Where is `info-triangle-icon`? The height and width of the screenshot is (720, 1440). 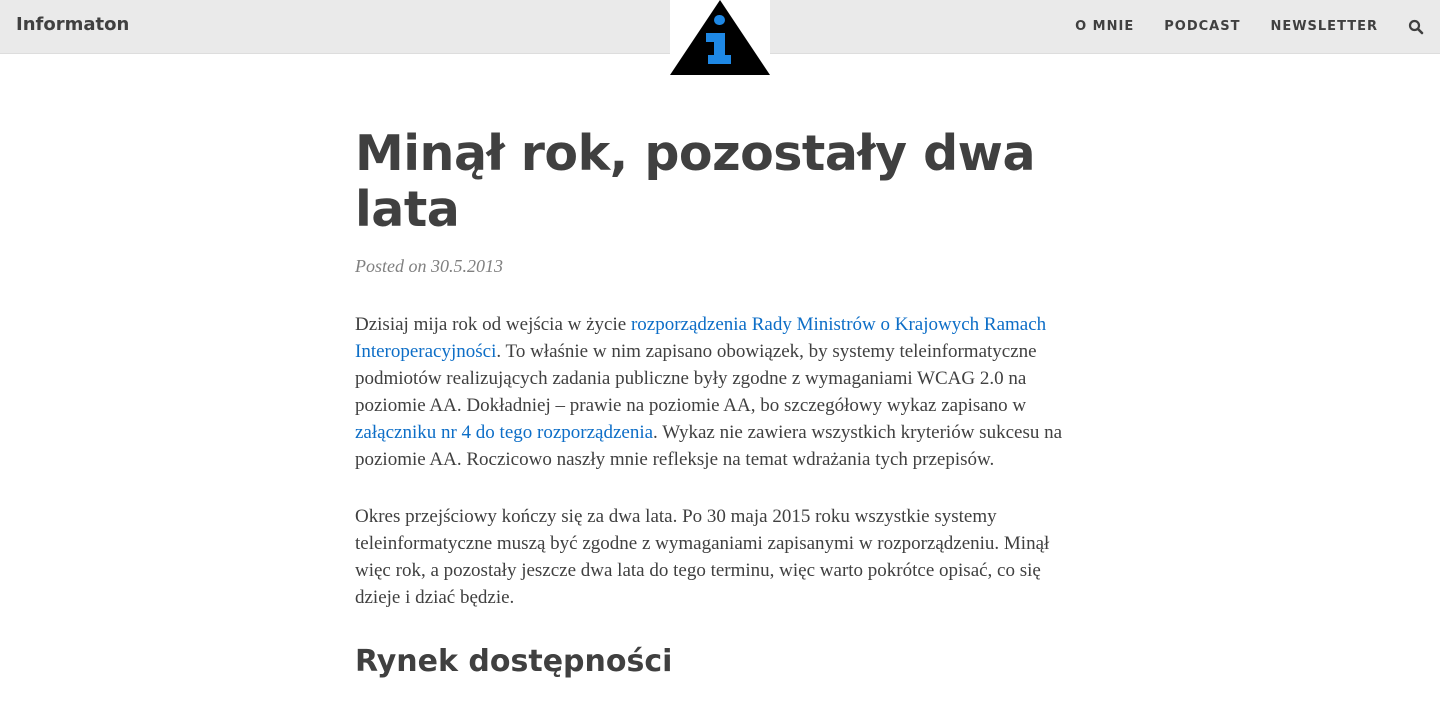
info-triangle-icon is located at coordinates (720, 37).